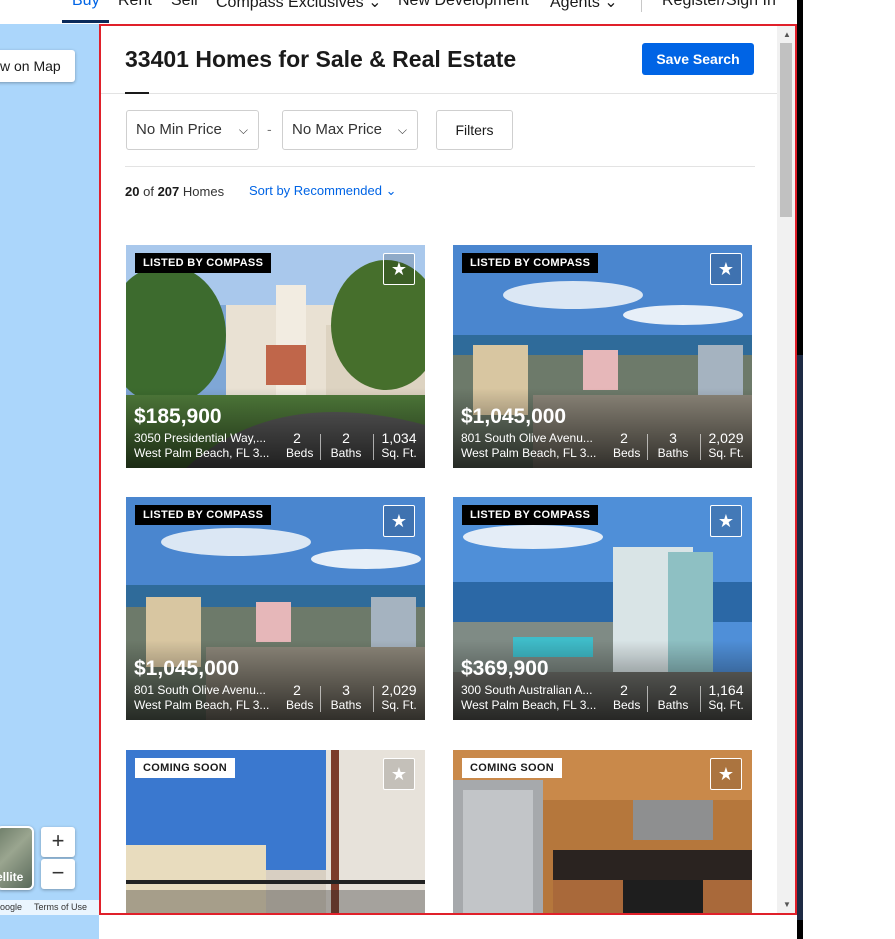 This screenshot has height=939, width=895. I want to click on nav-buy: Buy, so click(86, 5).